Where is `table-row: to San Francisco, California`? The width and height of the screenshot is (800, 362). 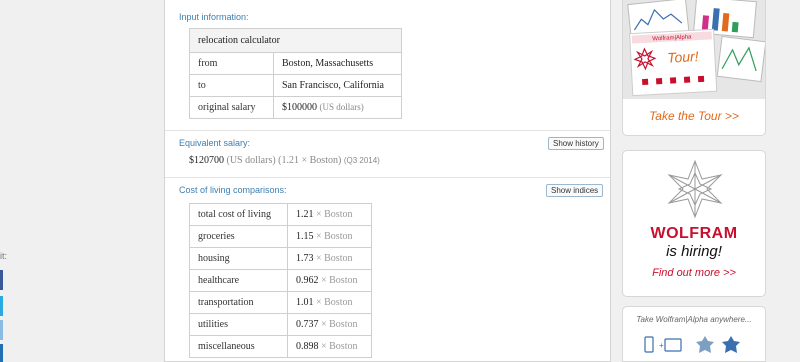
table-row: to San Francisco, California is located at coordinates (295, 85).